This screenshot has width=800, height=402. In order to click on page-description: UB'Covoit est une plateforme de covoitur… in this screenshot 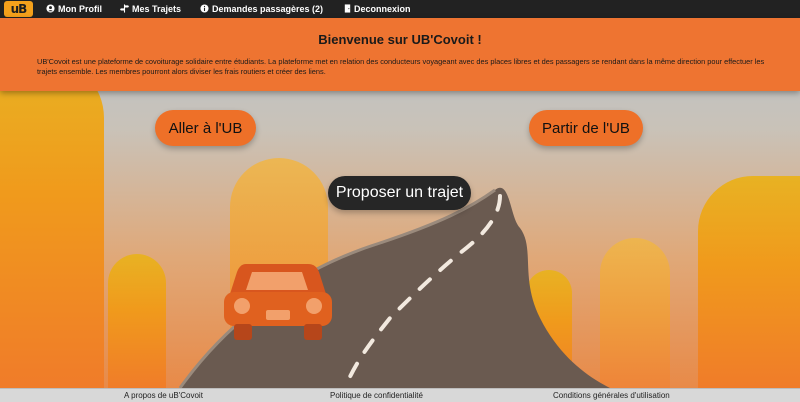, I will do `click(401, 66)`.